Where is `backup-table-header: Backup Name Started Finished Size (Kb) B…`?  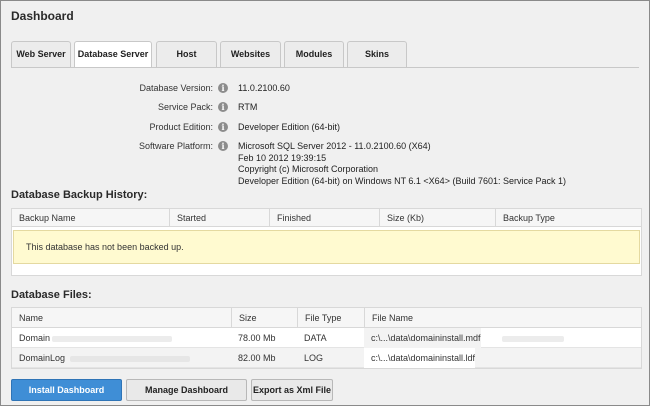 backup-table-header: Backup Name Started Finished Size (Kb) B… is located at coordinates (326, 218).